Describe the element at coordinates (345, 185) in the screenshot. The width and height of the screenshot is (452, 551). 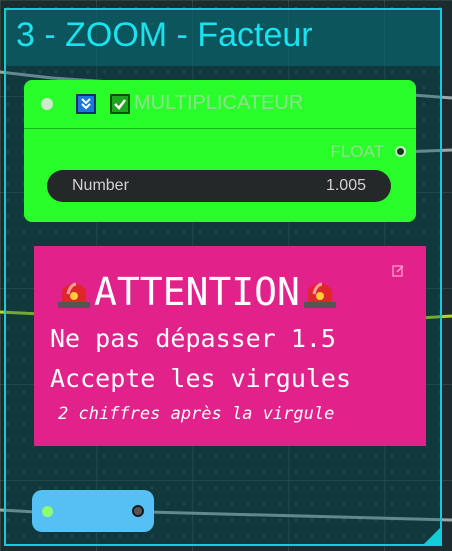
I see `widget-value: 1.005` at that location.